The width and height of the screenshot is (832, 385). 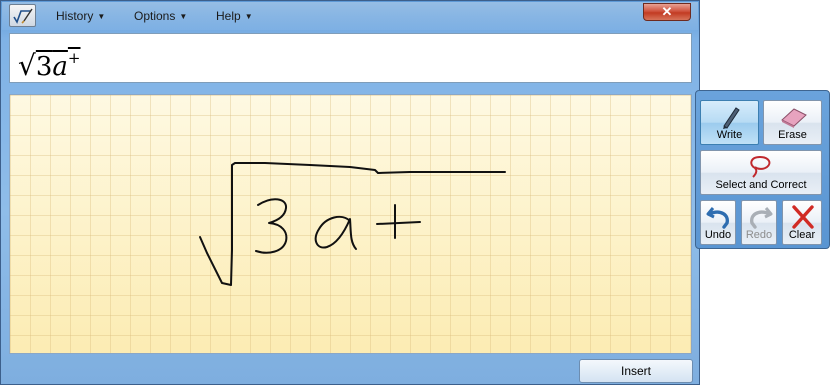 I want to click on redo-label: Redo, so click(x=759, y=235).